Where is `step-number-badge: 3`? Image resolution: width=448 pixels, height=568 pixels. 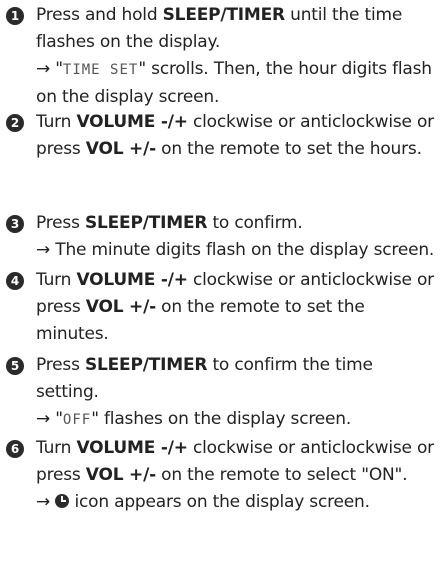 step-number-badge: 3 is located at coordinates (15, 224).